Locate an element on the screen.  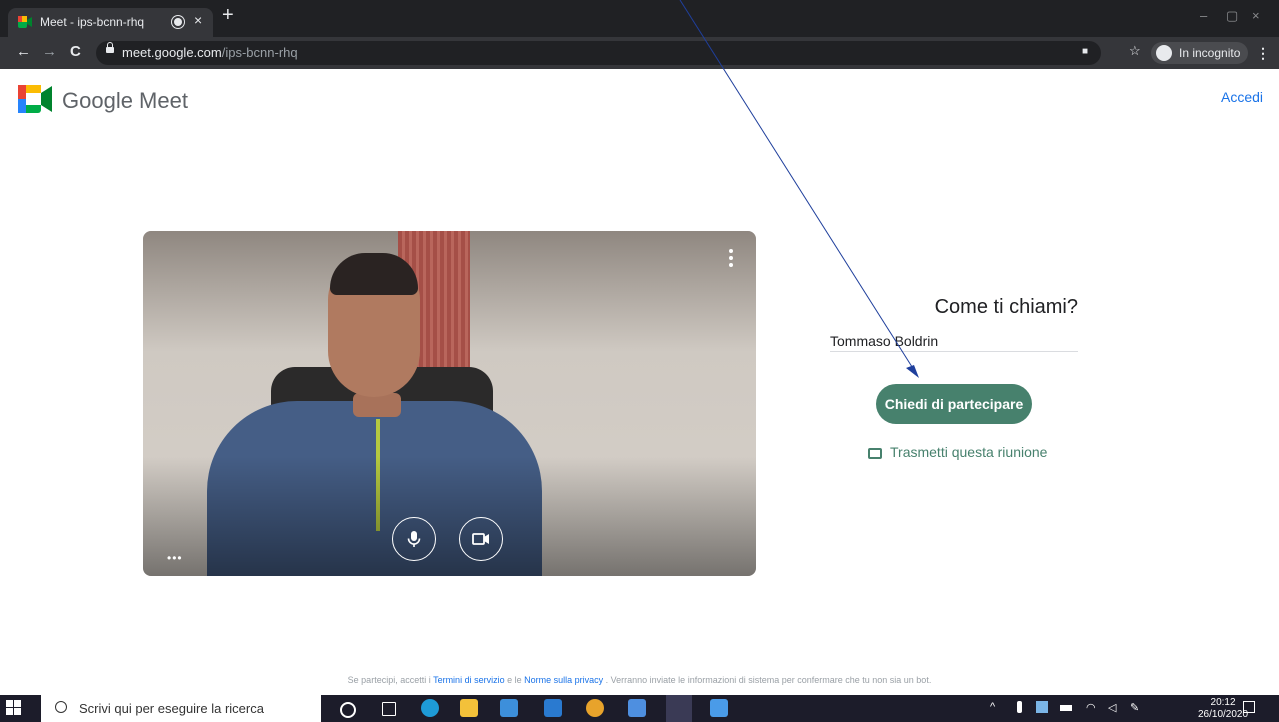
edge-browser-icon is located at coordinates (430, 708).